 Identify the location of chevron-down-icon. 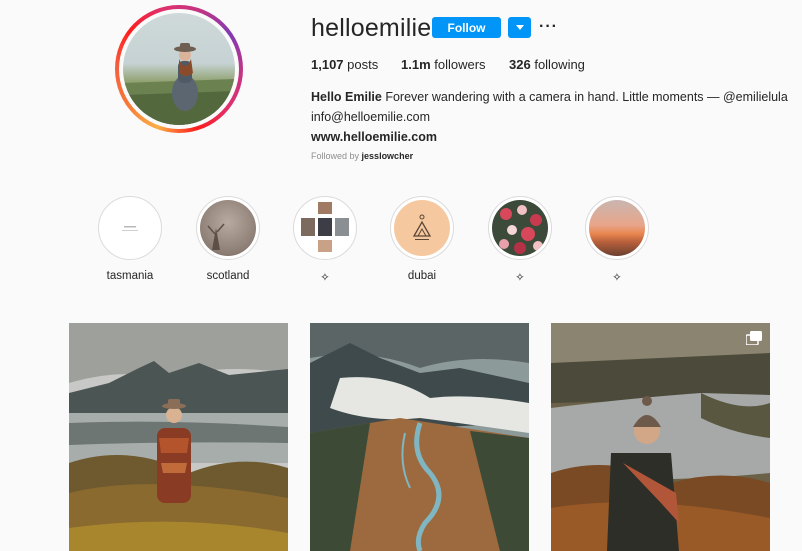
(519, 27).